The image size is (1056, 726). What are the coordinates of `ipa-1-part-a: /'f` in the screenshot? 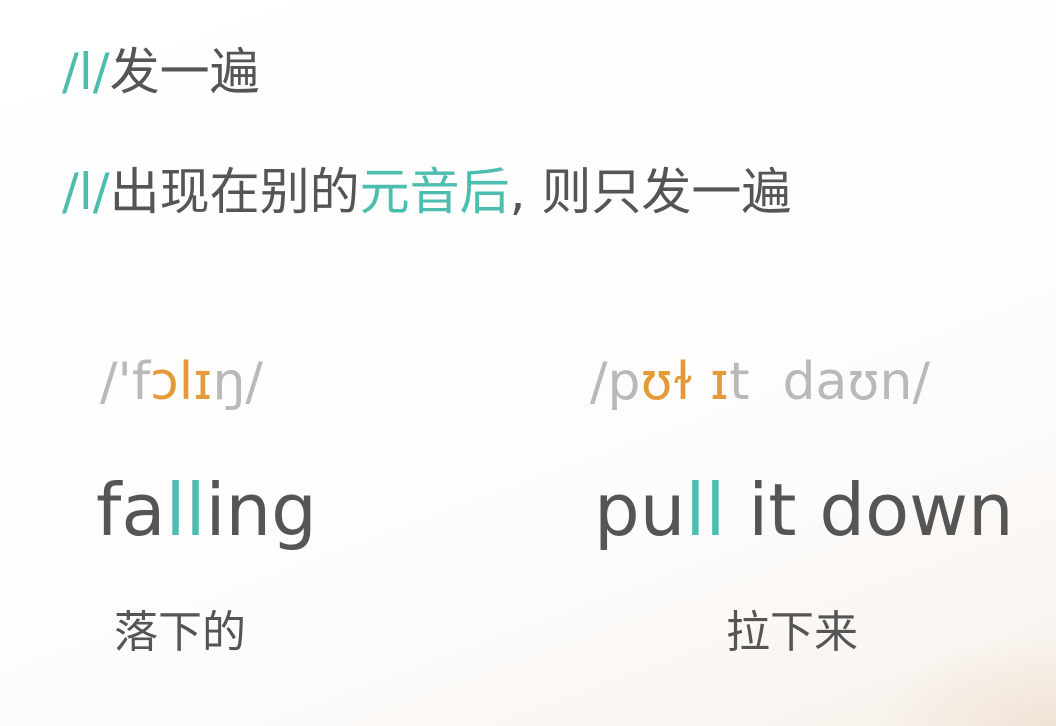 It's located at (125, 382).